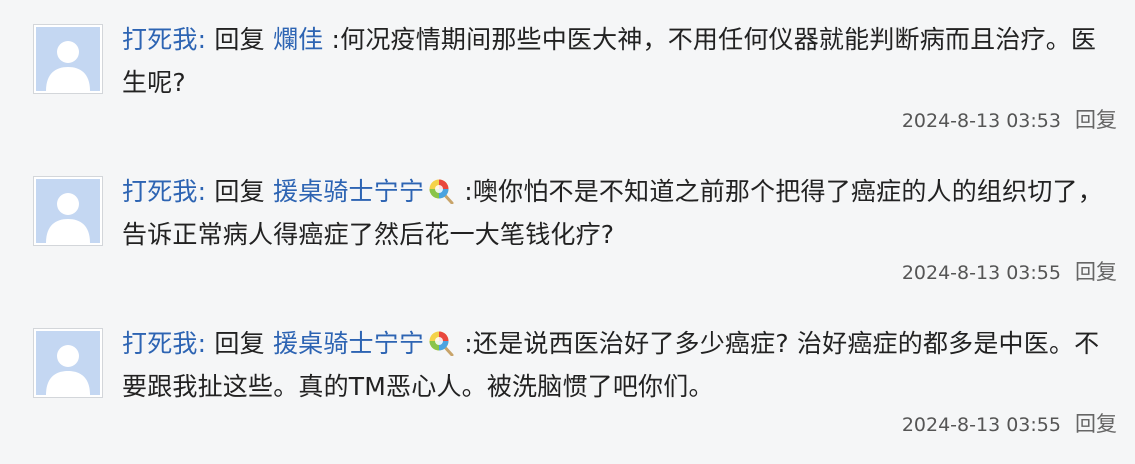 Image resolution: width=1135 pixels, height=464 pixels. What do you see at coordinates (981, 121) in the screenshot?
I see `timestamp: 2024-8-13 03:53` at bounding box center [981, 121].